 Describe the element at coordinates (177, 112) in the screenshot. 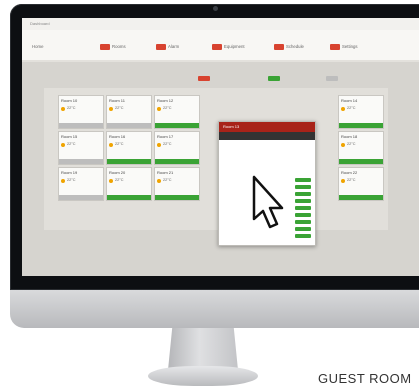

I see `room-card: Room 12 22°C` at that location.